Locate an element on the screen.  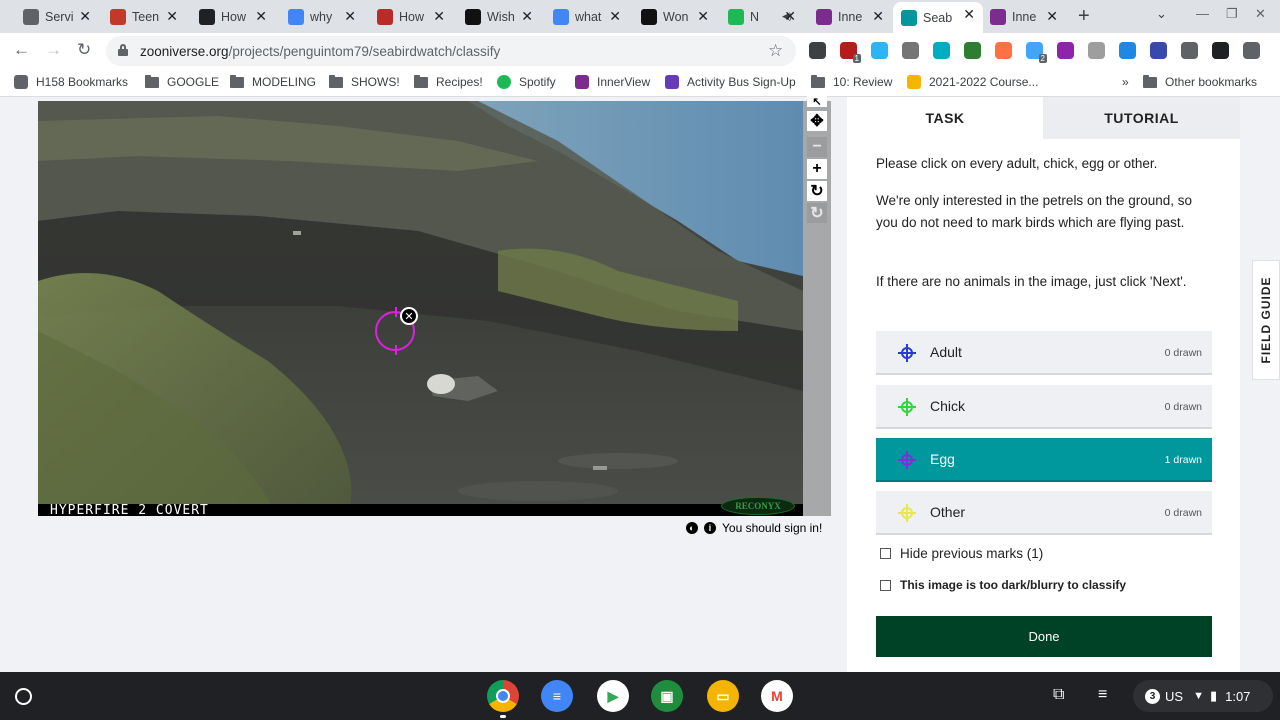
gmail-icon: M is located at coordinates (777, 696).